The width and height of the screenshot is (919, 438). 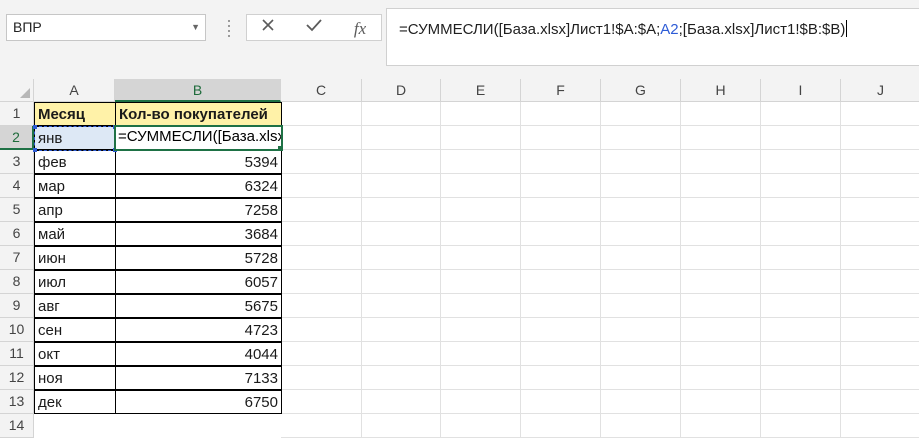 What do you see at coordinates (75, 234) in the screenshot?
I see `month-cell: май` at bounding box center [75, 234].